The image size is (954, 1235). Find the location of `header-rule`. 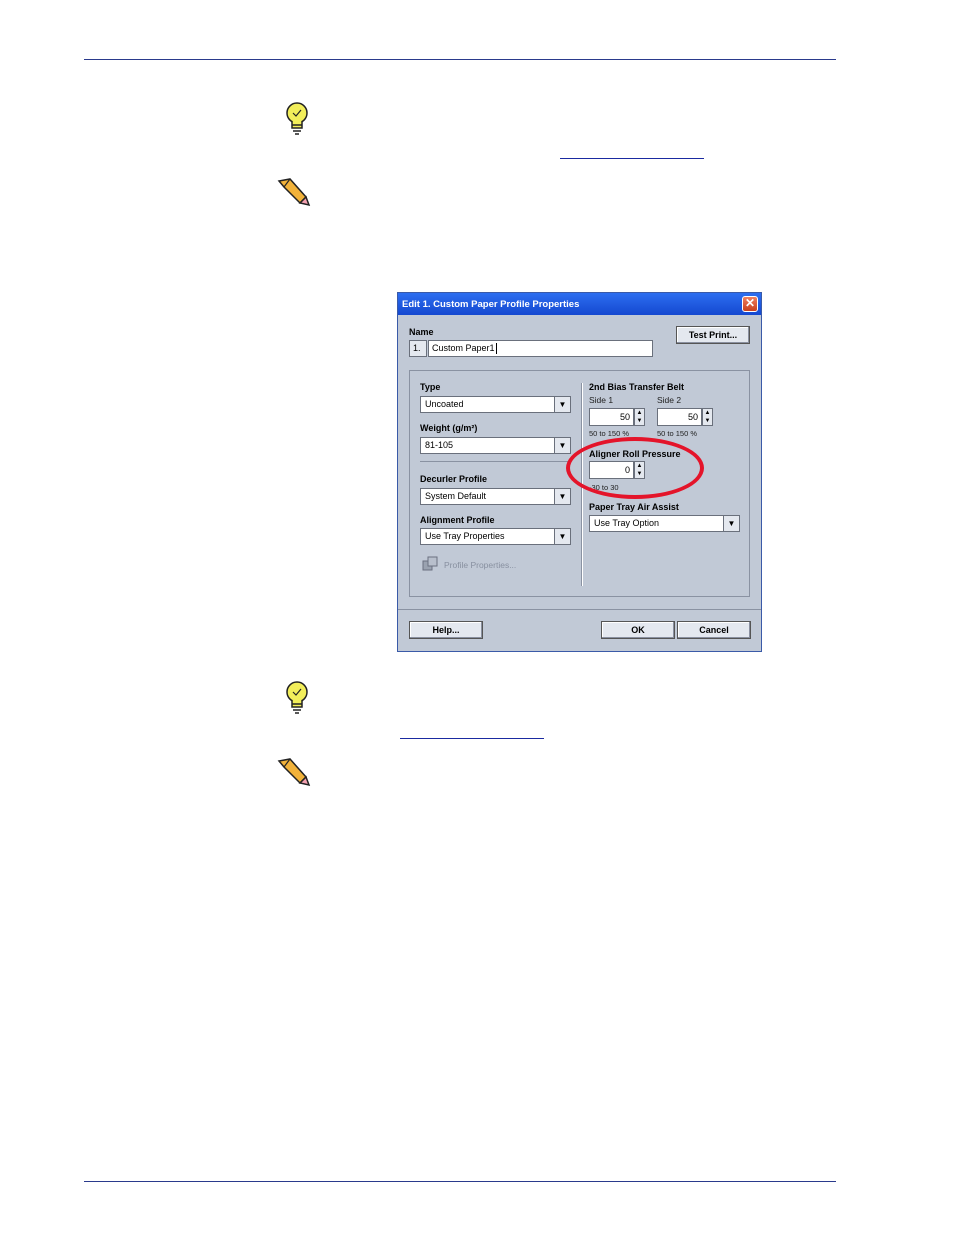

header-rule is located at coordinates (460, 59).